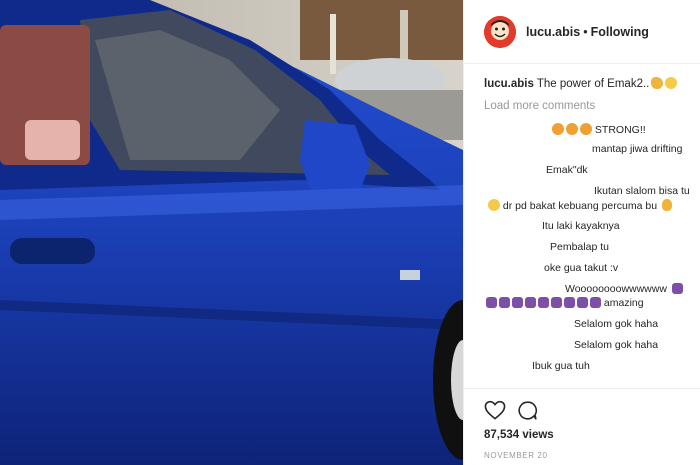 This screenshot has height=465, width=700. What do you see at coordinates (527, 410) in the screenshot?
I see `comment-icon` at bounding box center [527, 410].